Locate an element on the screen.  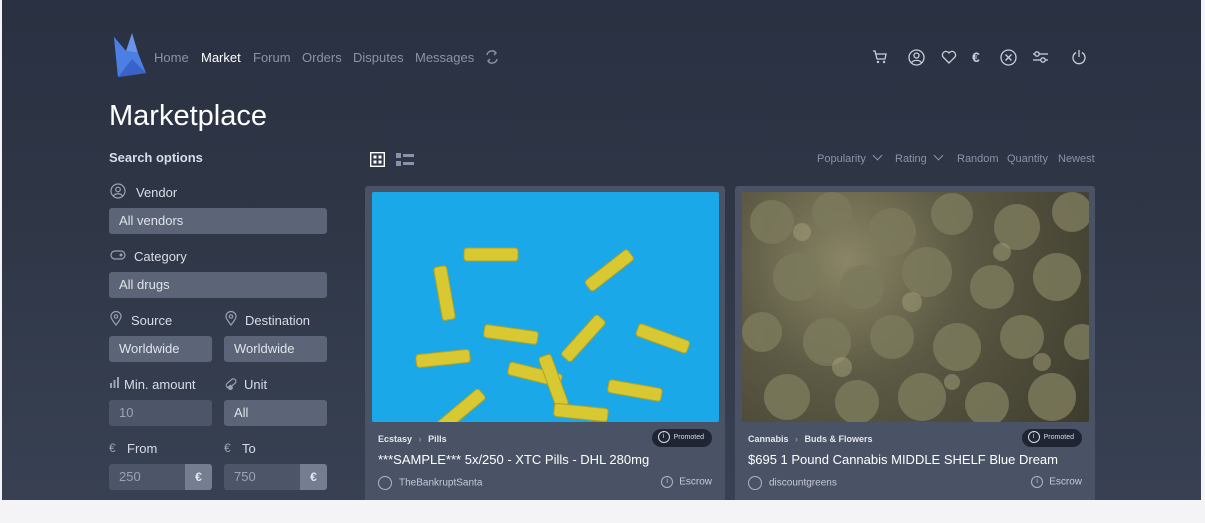
pills-illustration is located at coordinates (553, 334).